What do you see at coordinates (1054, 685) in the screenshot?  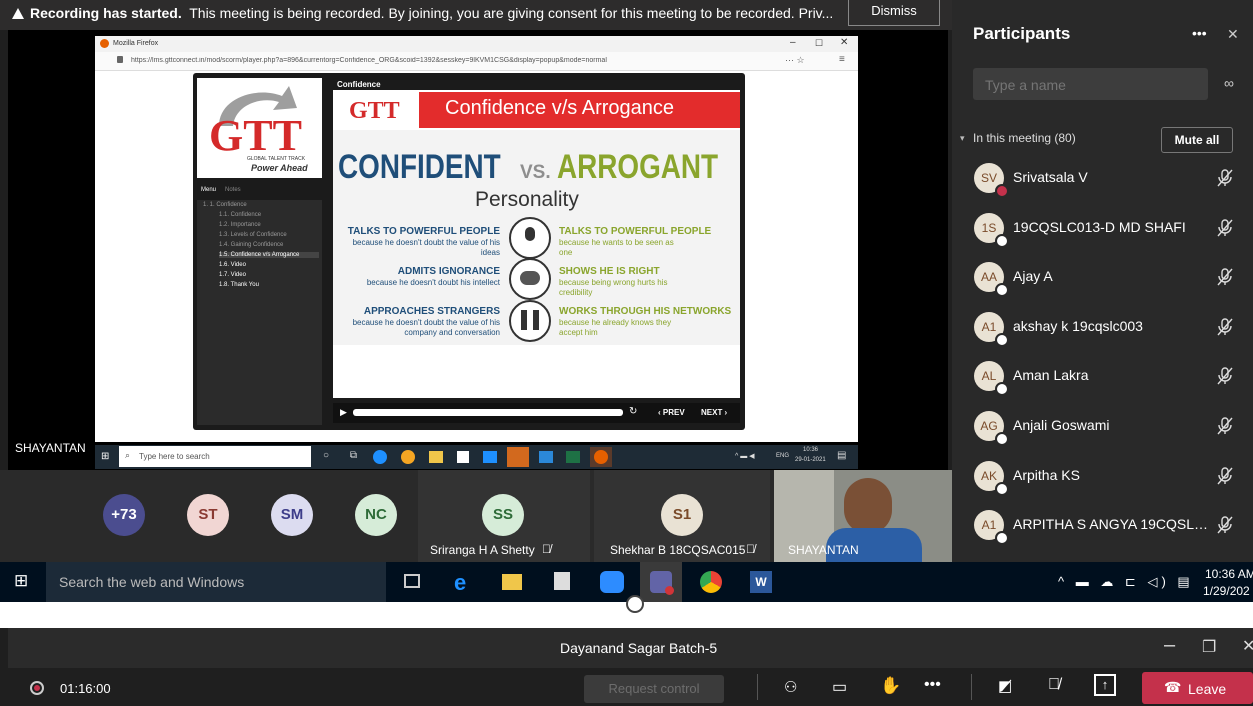 I see `mic-off-button-icon: 🎙̸` at bounding box center [1054, 685].